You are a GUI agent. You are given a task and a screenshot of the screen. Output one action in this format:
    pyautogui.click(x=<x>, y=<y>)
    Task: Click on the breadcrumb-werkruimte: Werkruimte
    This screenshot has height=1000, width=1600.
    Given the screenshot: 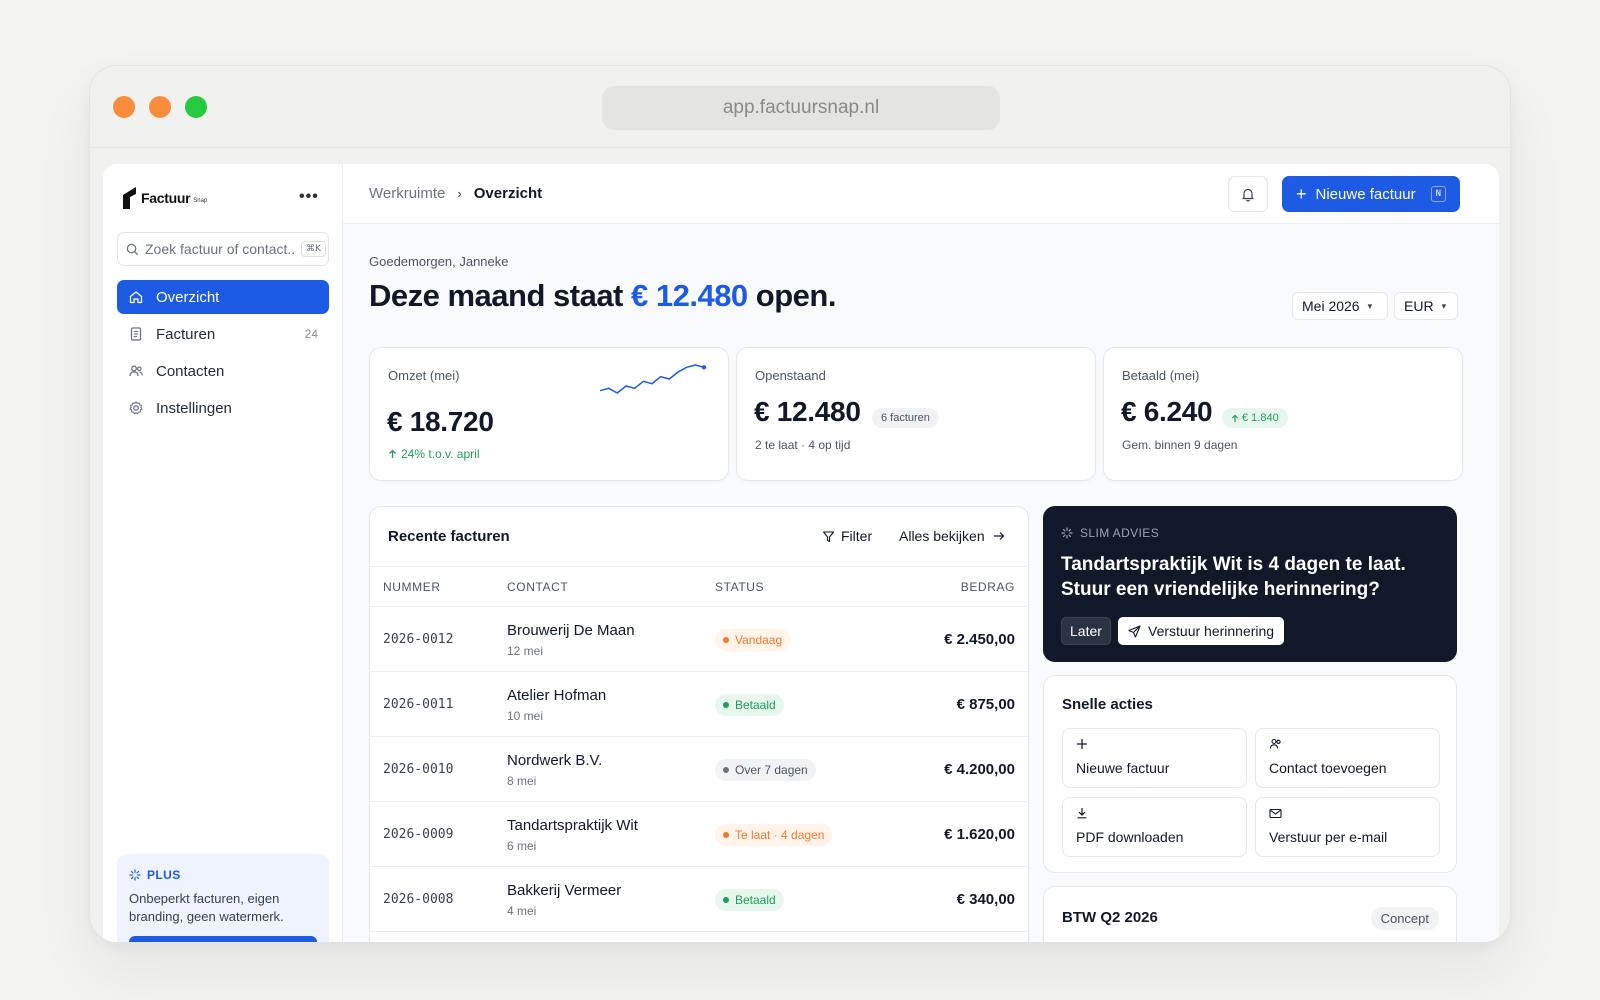 What is the action you would take?
    pyautogui.click(x=407, y=193)
    